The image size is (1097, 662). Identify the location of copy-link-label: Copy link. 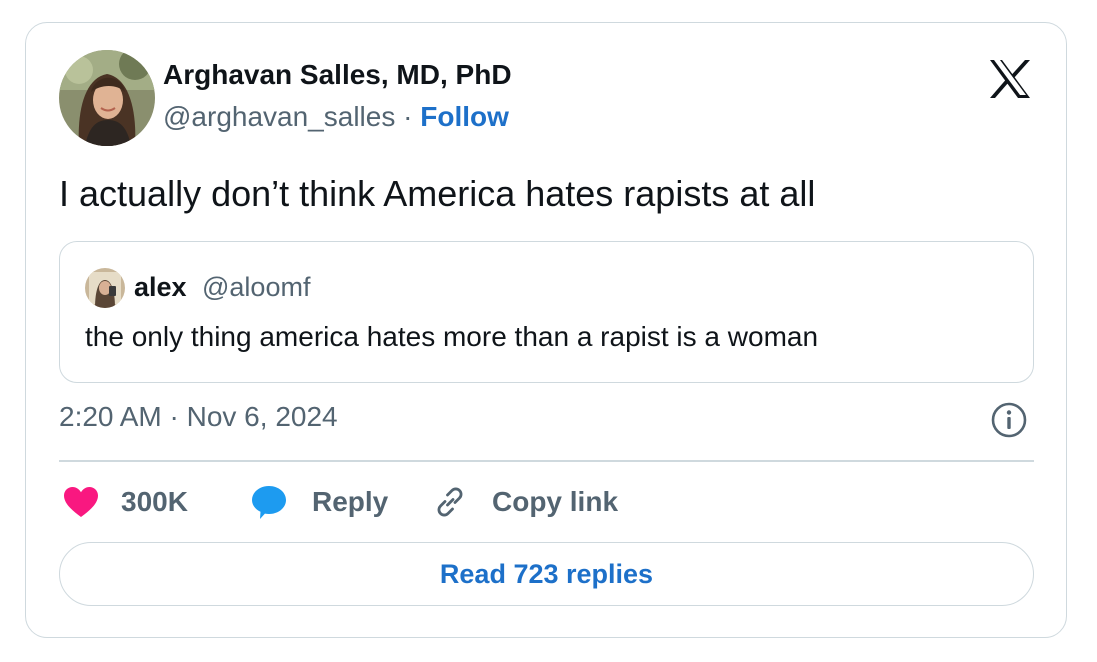
(555, 501).